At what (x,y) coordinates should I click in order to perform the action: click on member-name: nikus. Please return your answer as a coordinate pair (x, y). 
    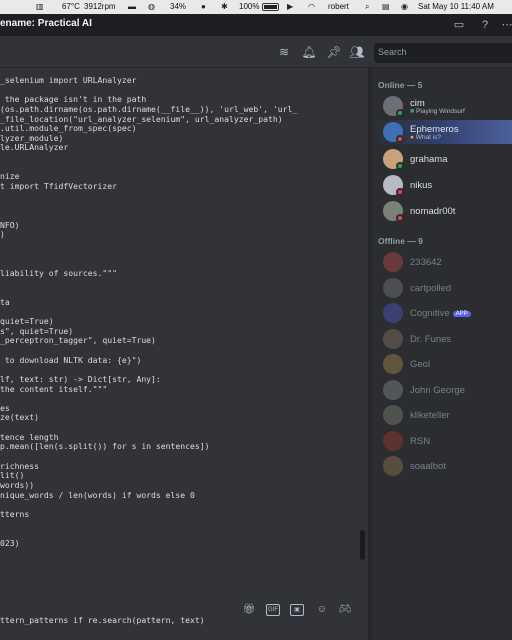
    Looking at the image, I should click on (421, 185).